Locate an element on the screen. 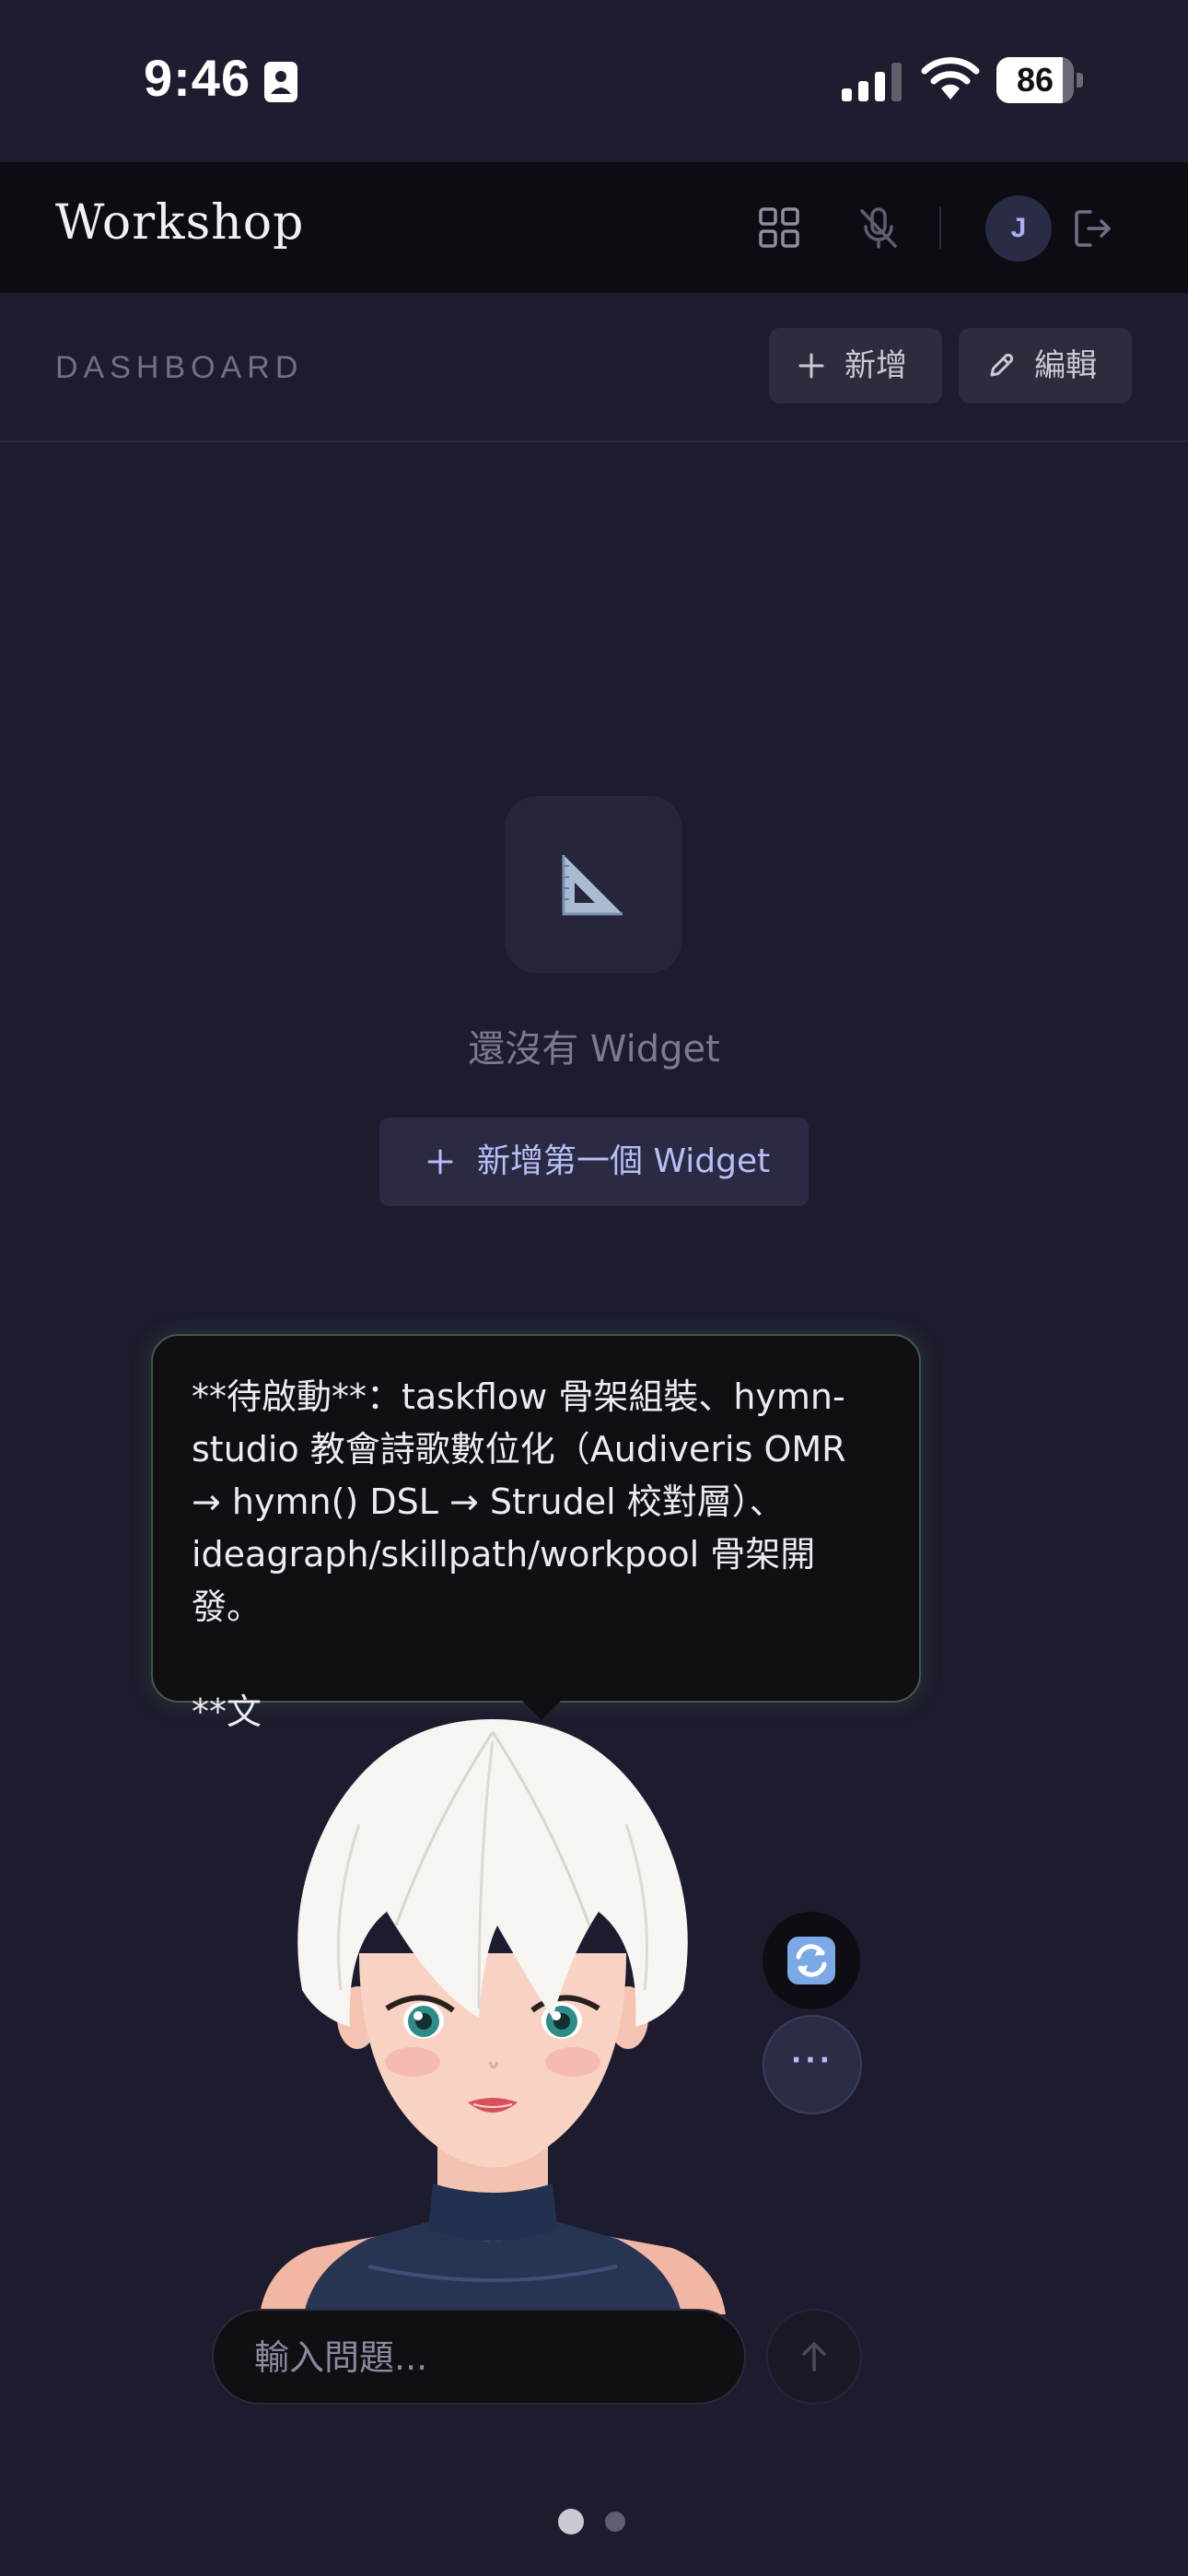 The height and width of the screenshot is (2576, 1188). header-divider is located at coordinates (940, 227).